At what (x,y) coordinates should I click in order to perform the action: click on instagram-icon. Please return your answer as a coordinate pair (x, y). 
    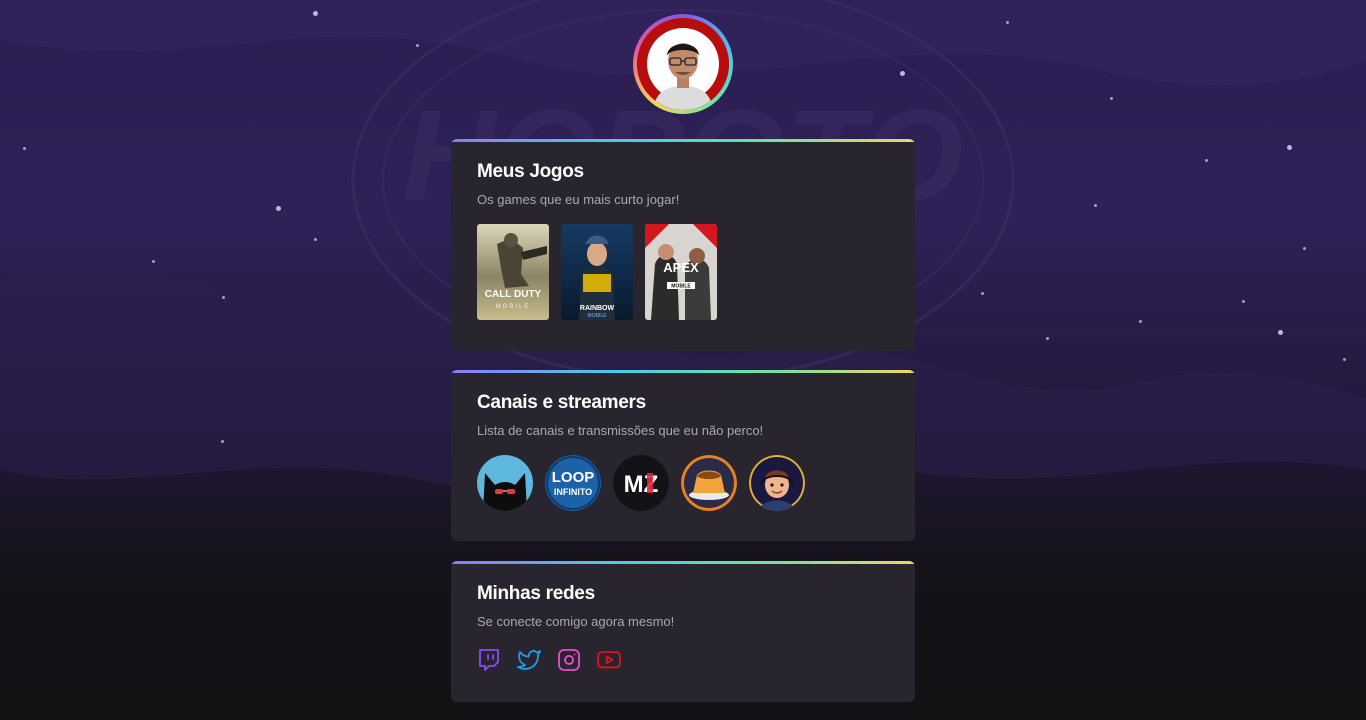
    Looking at the image, I should click on (569, 660).